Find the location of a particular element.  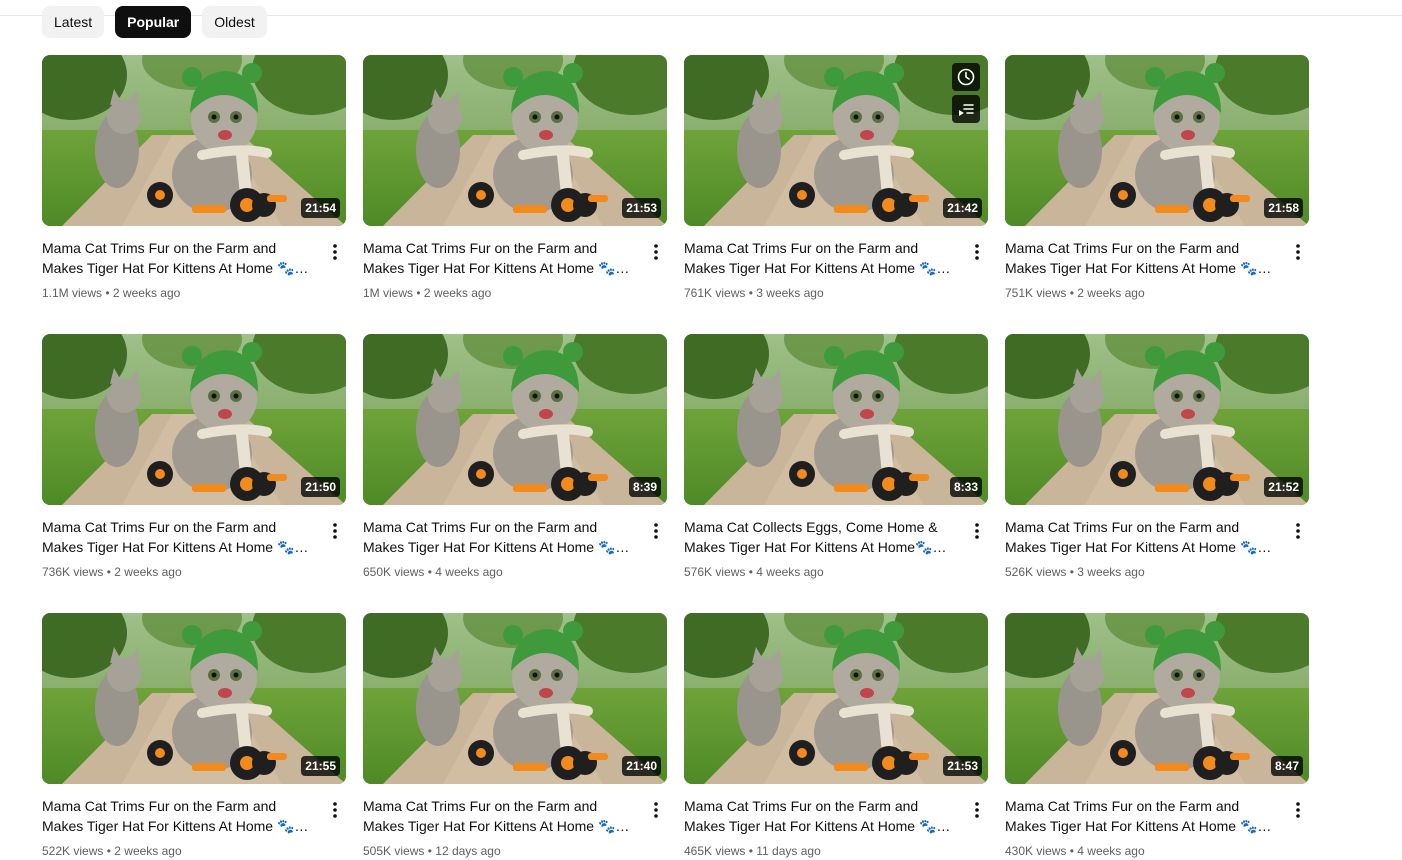

chip-latest: Latest is located at coordinates (73, 22).